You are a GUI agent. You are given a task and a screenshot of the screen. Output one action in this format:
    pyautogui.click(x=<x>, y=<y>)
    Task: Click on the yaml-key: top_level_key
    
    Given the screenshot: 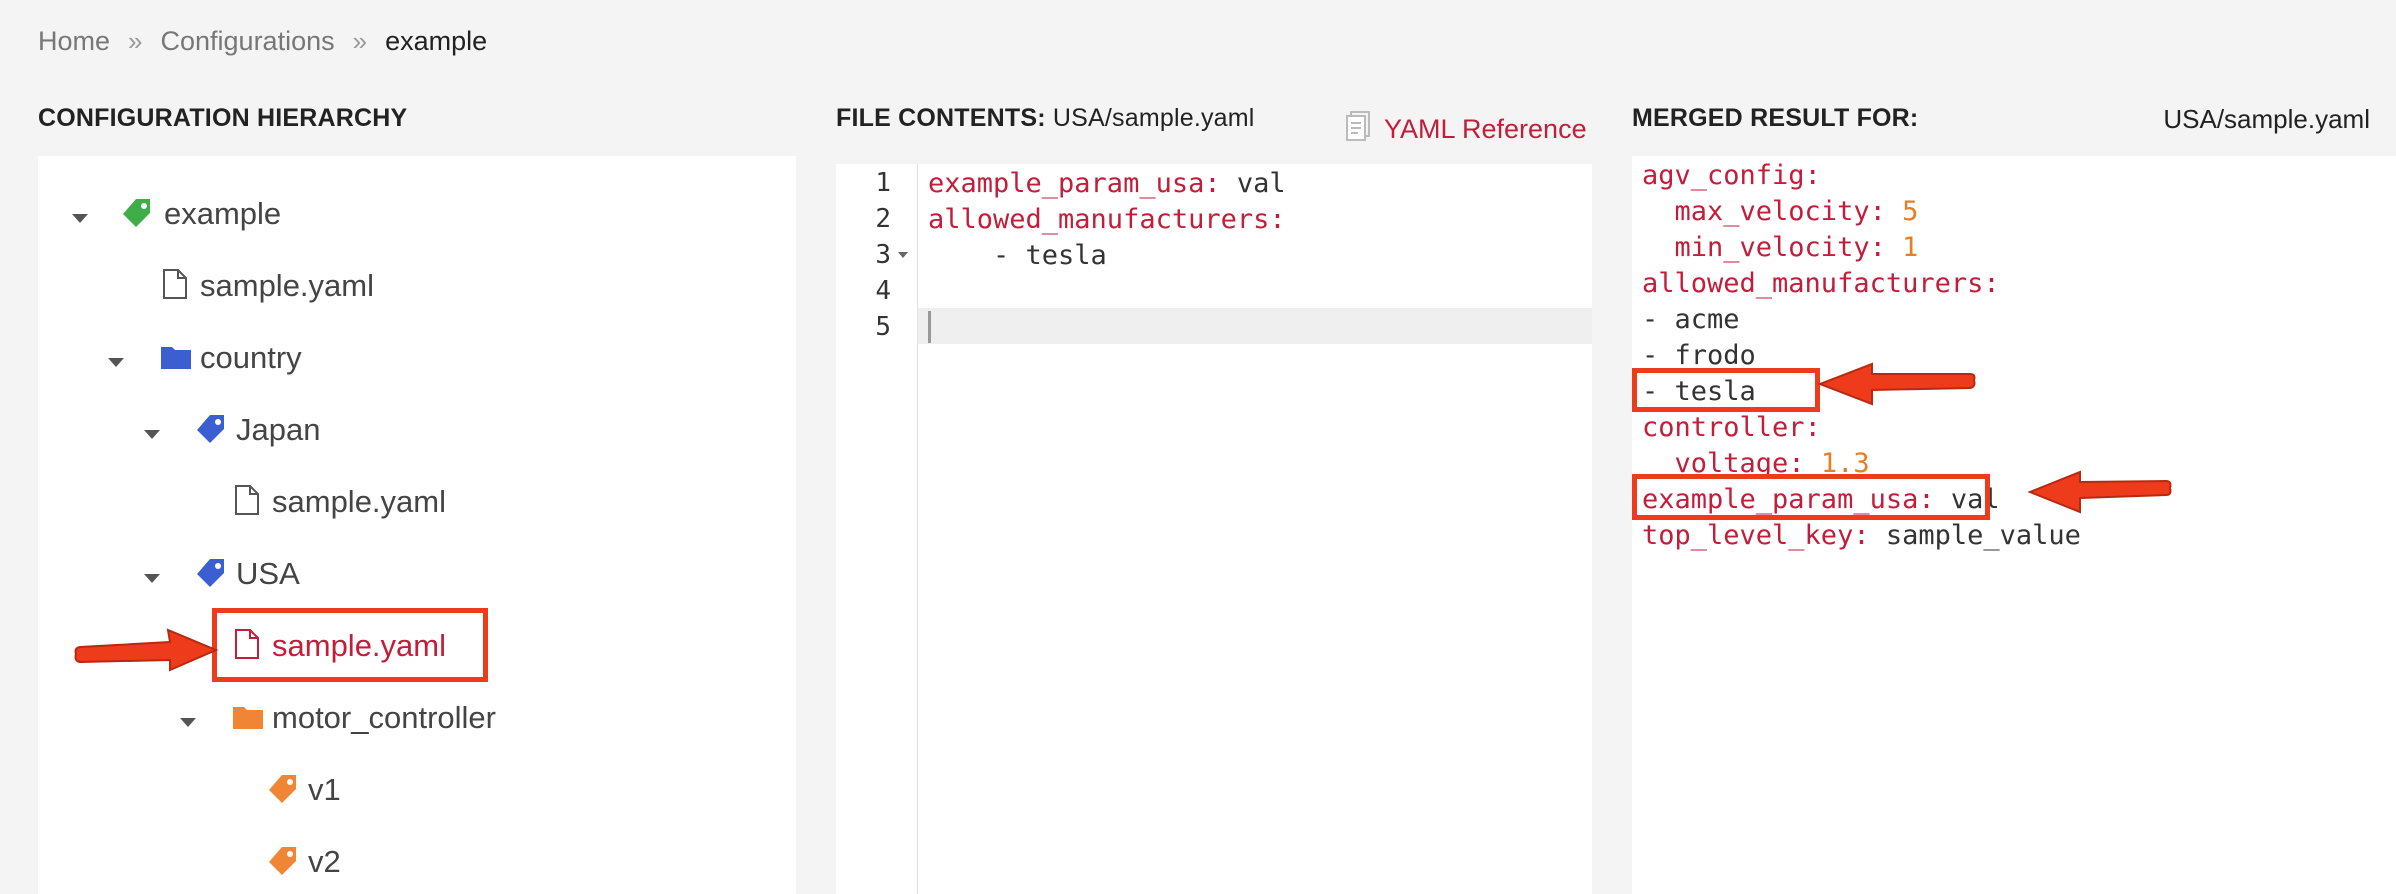 What is the action you would take?
    pyautogui.click(x=1748, y=535)
    